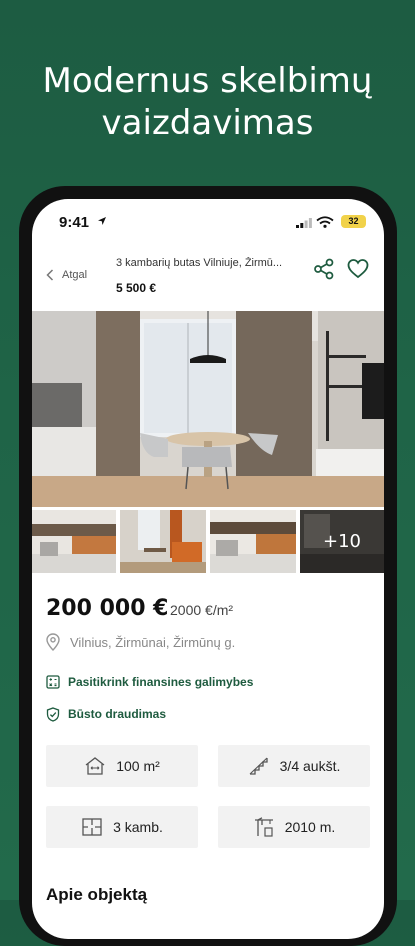 This screenshot has width=415, height=946. What do you see at coordinates (310, 827) in the screenshot?
I see `feature-year-value: 2010 m.` at bounding box center [310, 827].